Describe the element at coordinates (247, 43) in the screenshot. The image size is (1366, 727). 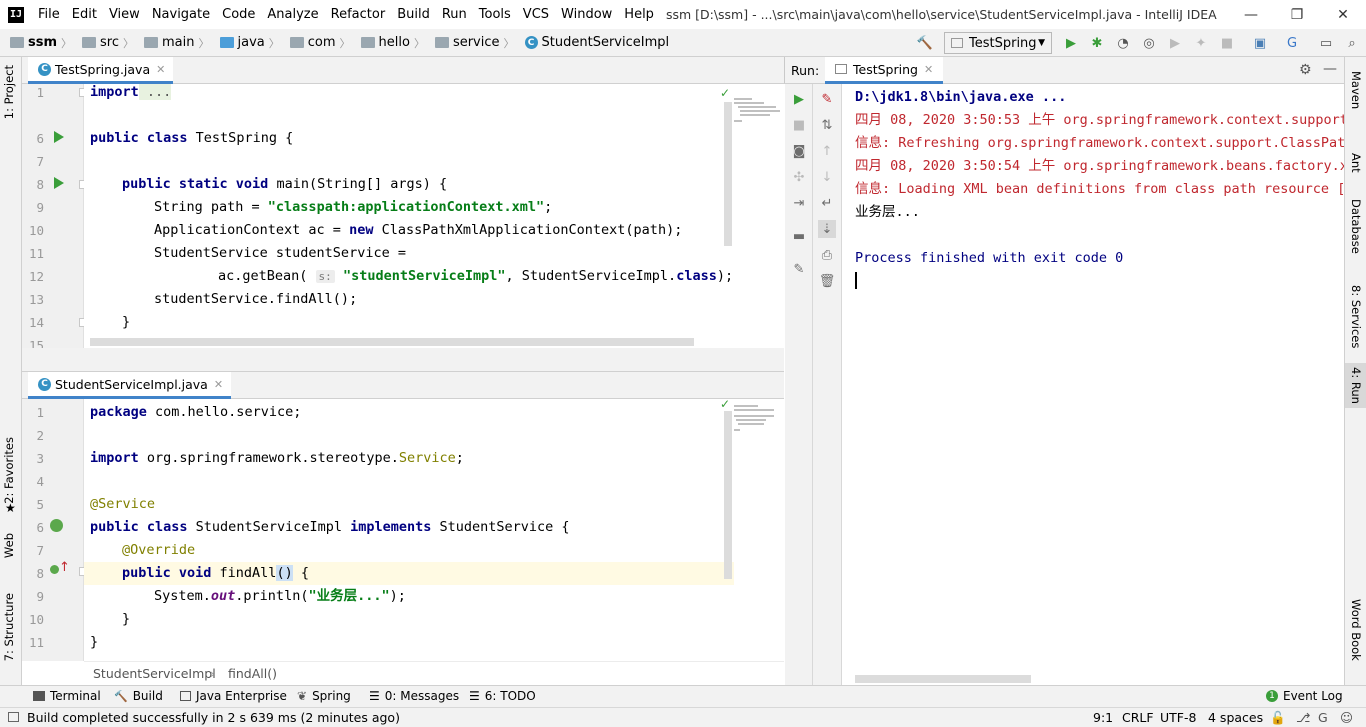
I see `crumb-java: java 〉` at that location.